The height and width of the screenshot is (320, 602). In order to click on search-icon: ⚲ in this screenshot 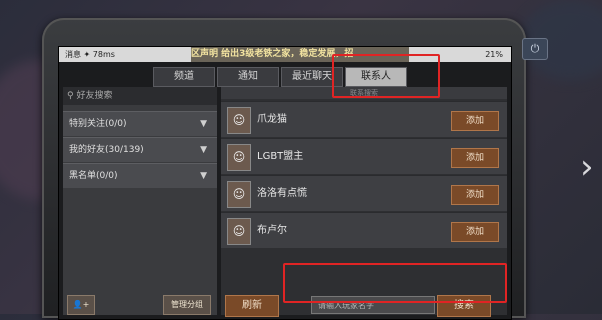, I will do `click(70, 96)`.